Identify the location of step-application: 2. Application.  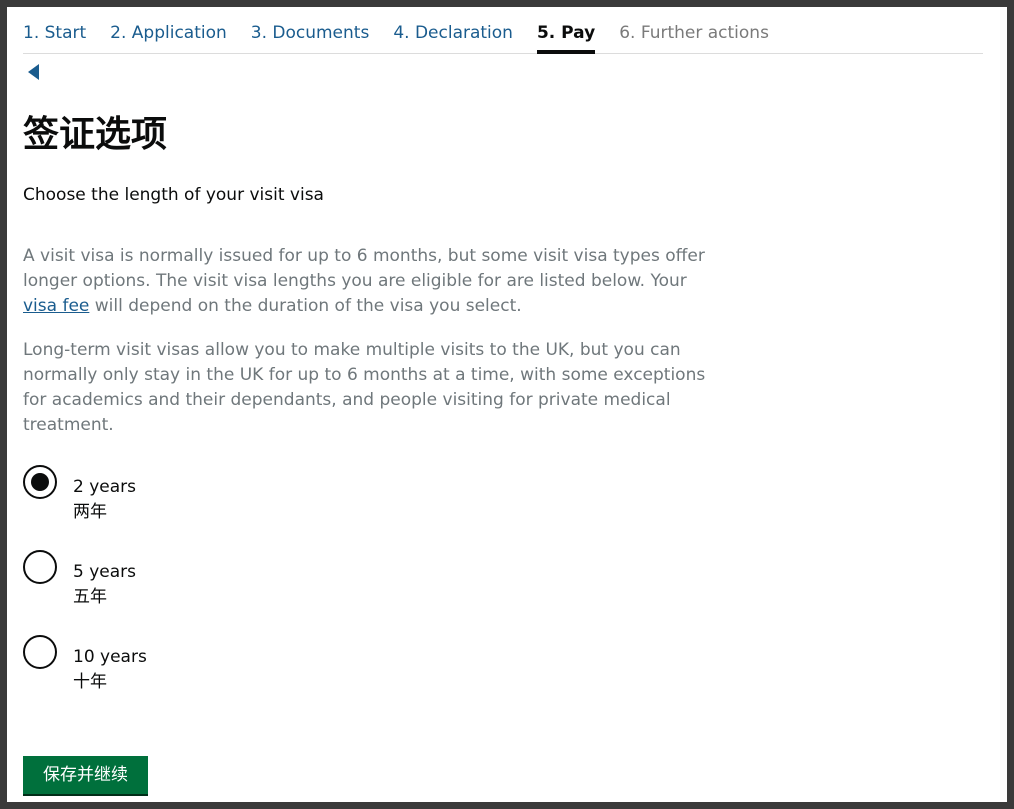
(168, 30).